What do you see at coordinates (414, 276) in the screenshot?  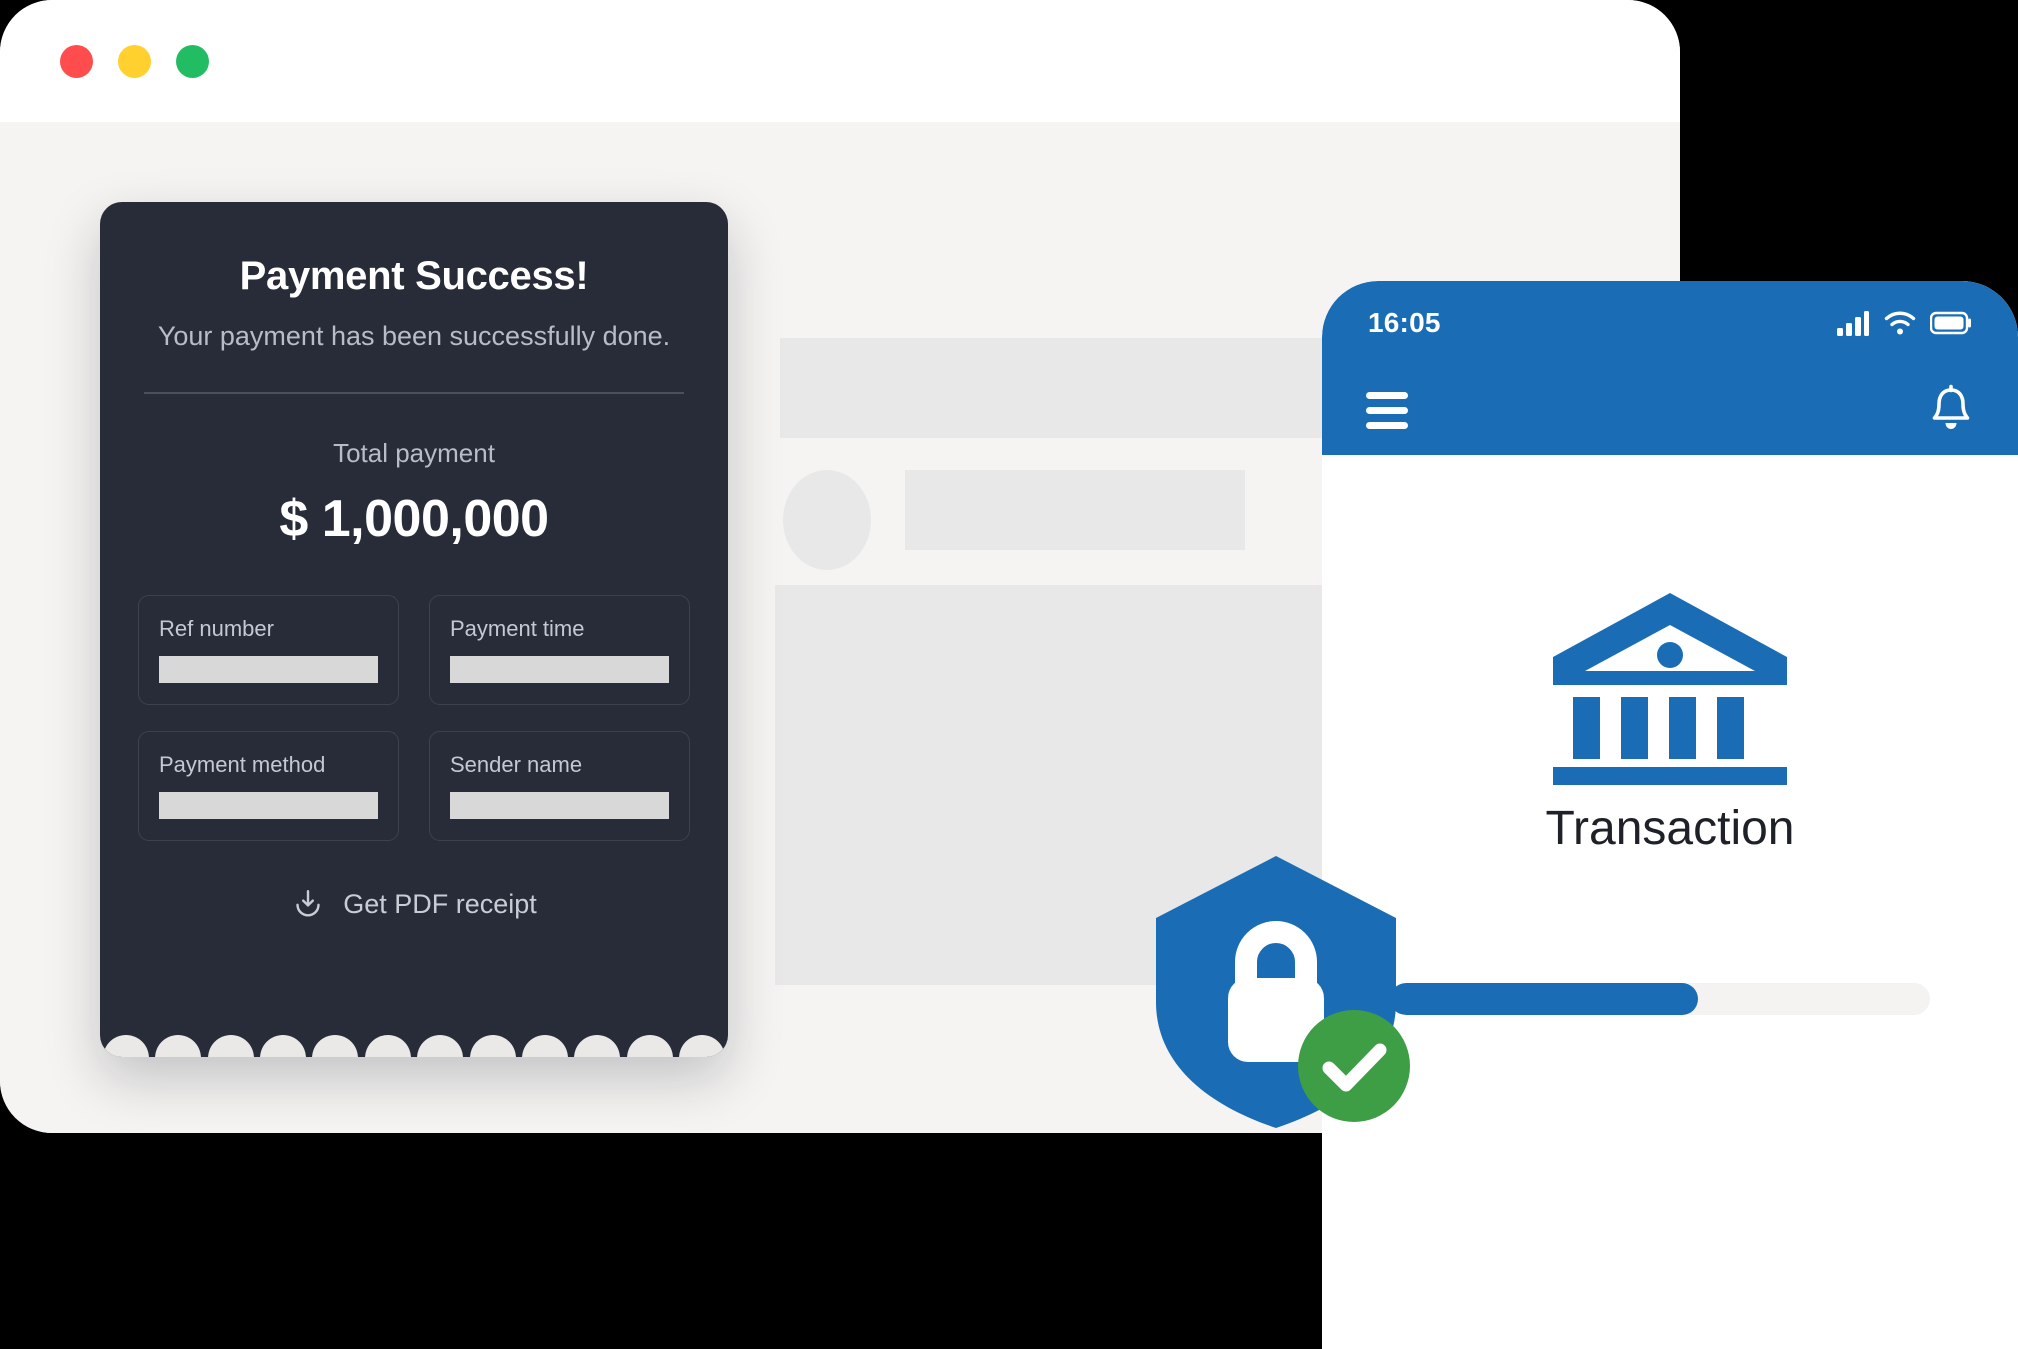 I see `page-title: Payment Success!` at bounding box center [414, 276].